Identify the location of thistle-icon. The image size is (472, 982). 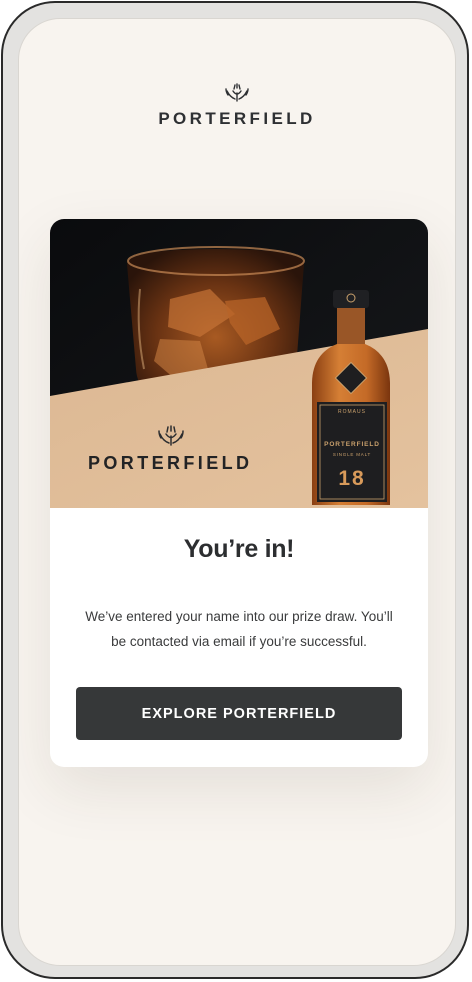
(237, 92).